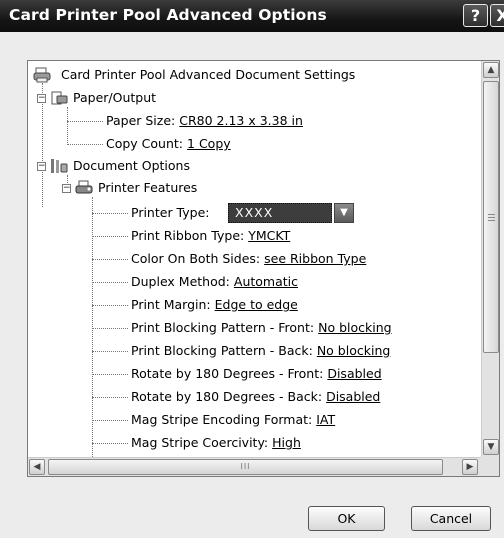 The height and width of the screenshot is (538, 504). What do you see at coordinates (491, 447) in the screenshot?
I see `scroll-down-button: ▼` at bounding box center [491, 447].